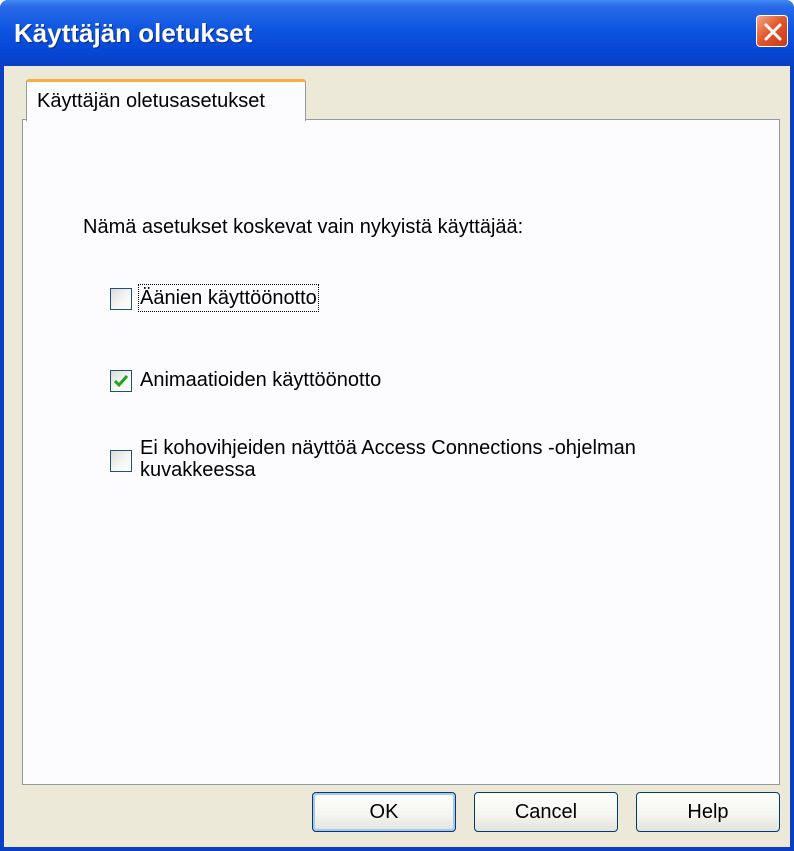 The image size is (794, 851). I want to click on tooltips-checkbox, so click(121, 461).